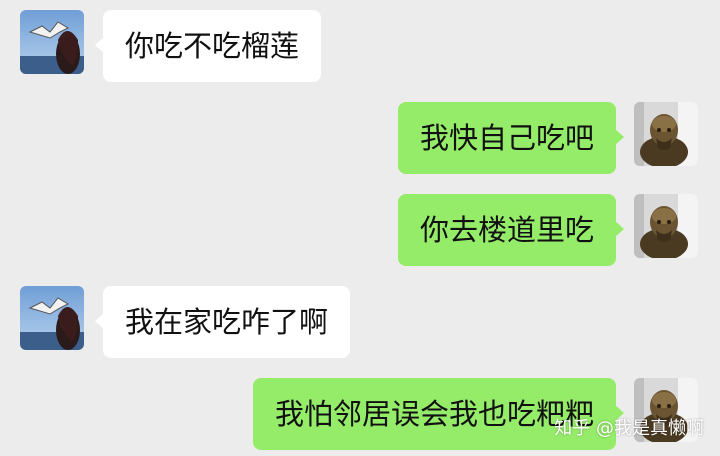 Image resolution: width=720 pixels, height=456 pixels. I want to click on message-text: 我在家吃咋了啊, so click(227, 322).